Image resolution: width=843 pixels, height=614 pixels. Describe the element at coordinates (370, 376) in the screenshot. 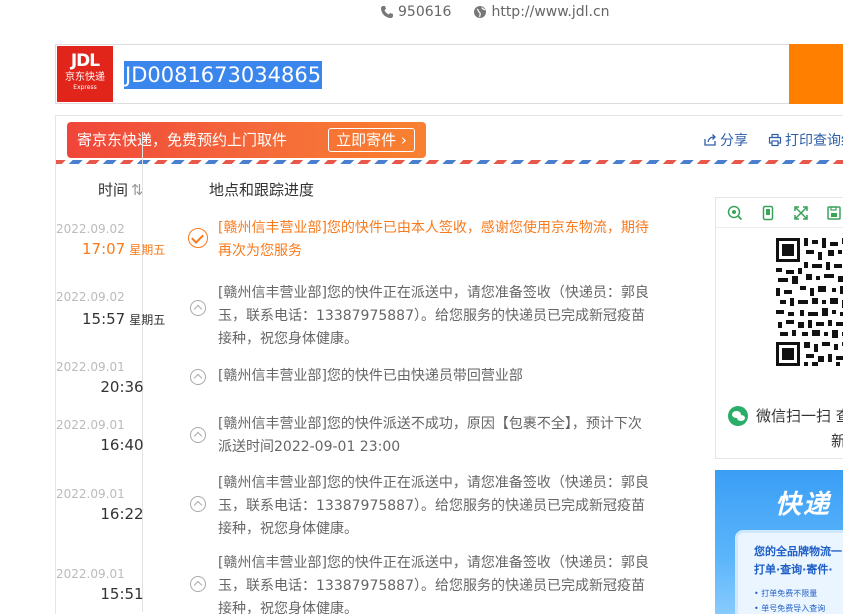

I see `event-description: [赣州信丰营业部]您的快件已由快递员带回营业部` at that location.